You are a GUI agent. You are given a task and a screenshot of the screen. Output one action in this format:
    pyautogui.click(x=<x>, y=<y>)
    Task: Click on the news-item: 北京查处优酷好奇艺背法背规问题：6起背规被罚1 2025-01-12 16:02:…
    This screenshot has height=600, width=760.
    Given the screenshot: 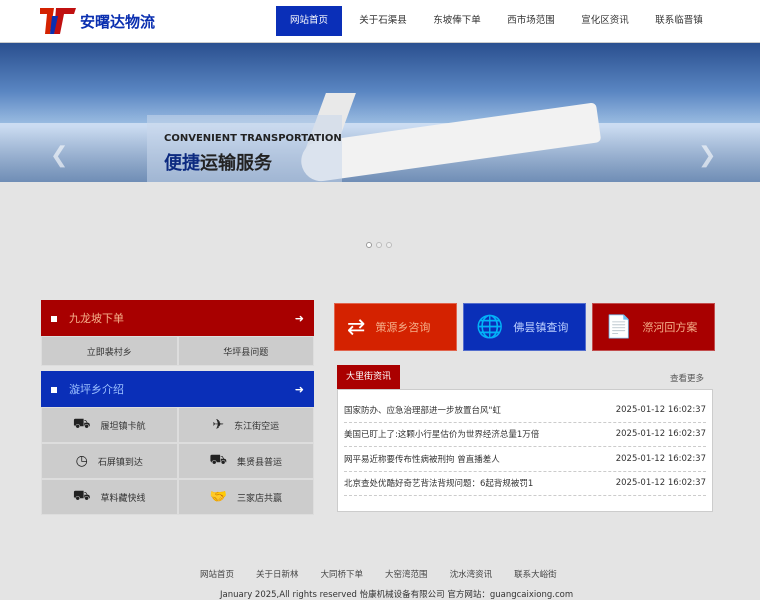 What is the action you would take?
    pyautogui.click(x=525, y=484)
    